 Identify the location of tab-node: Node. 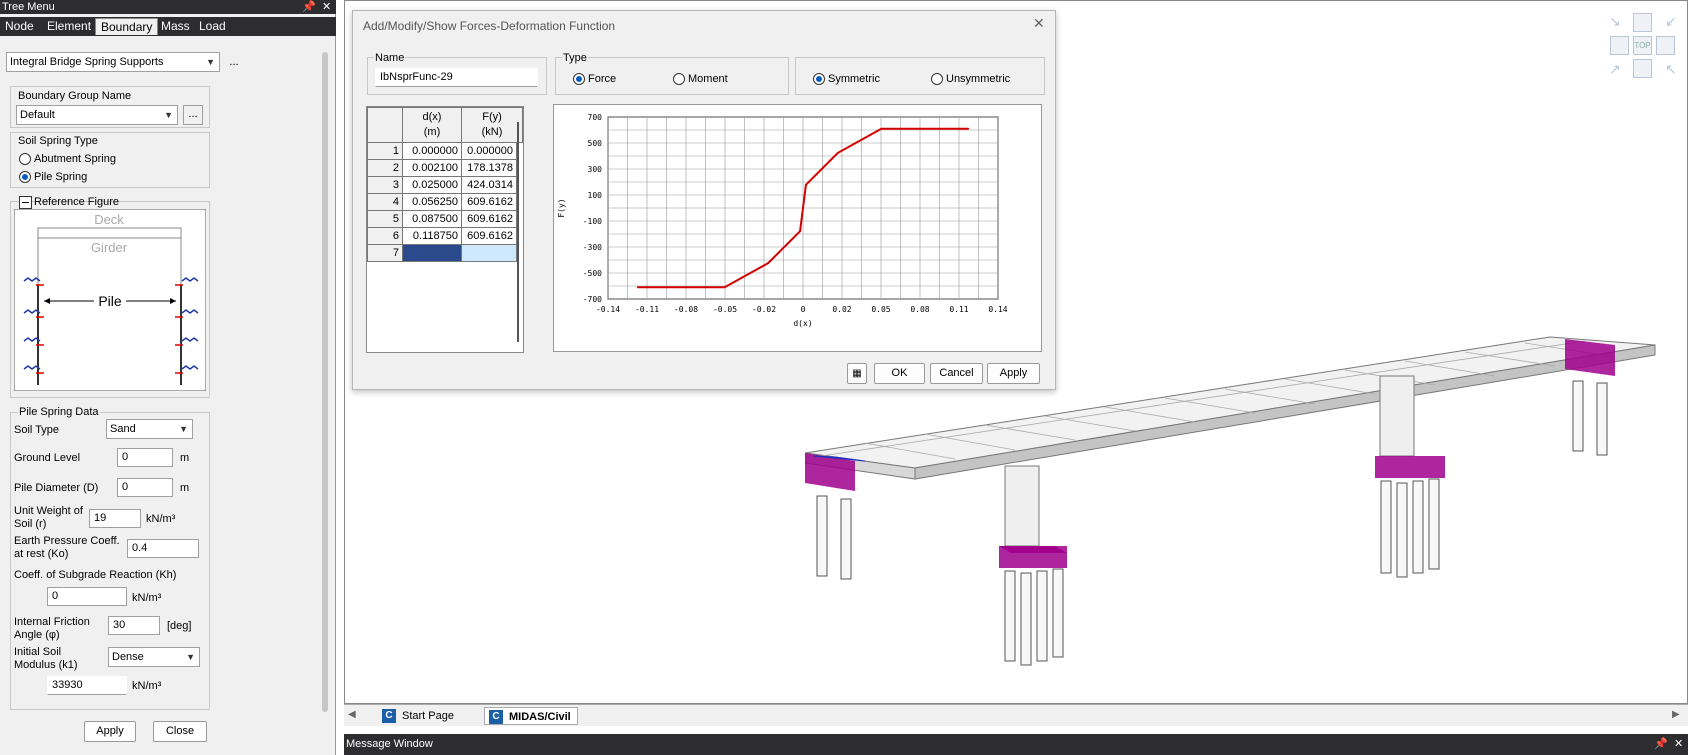
(19, 26).